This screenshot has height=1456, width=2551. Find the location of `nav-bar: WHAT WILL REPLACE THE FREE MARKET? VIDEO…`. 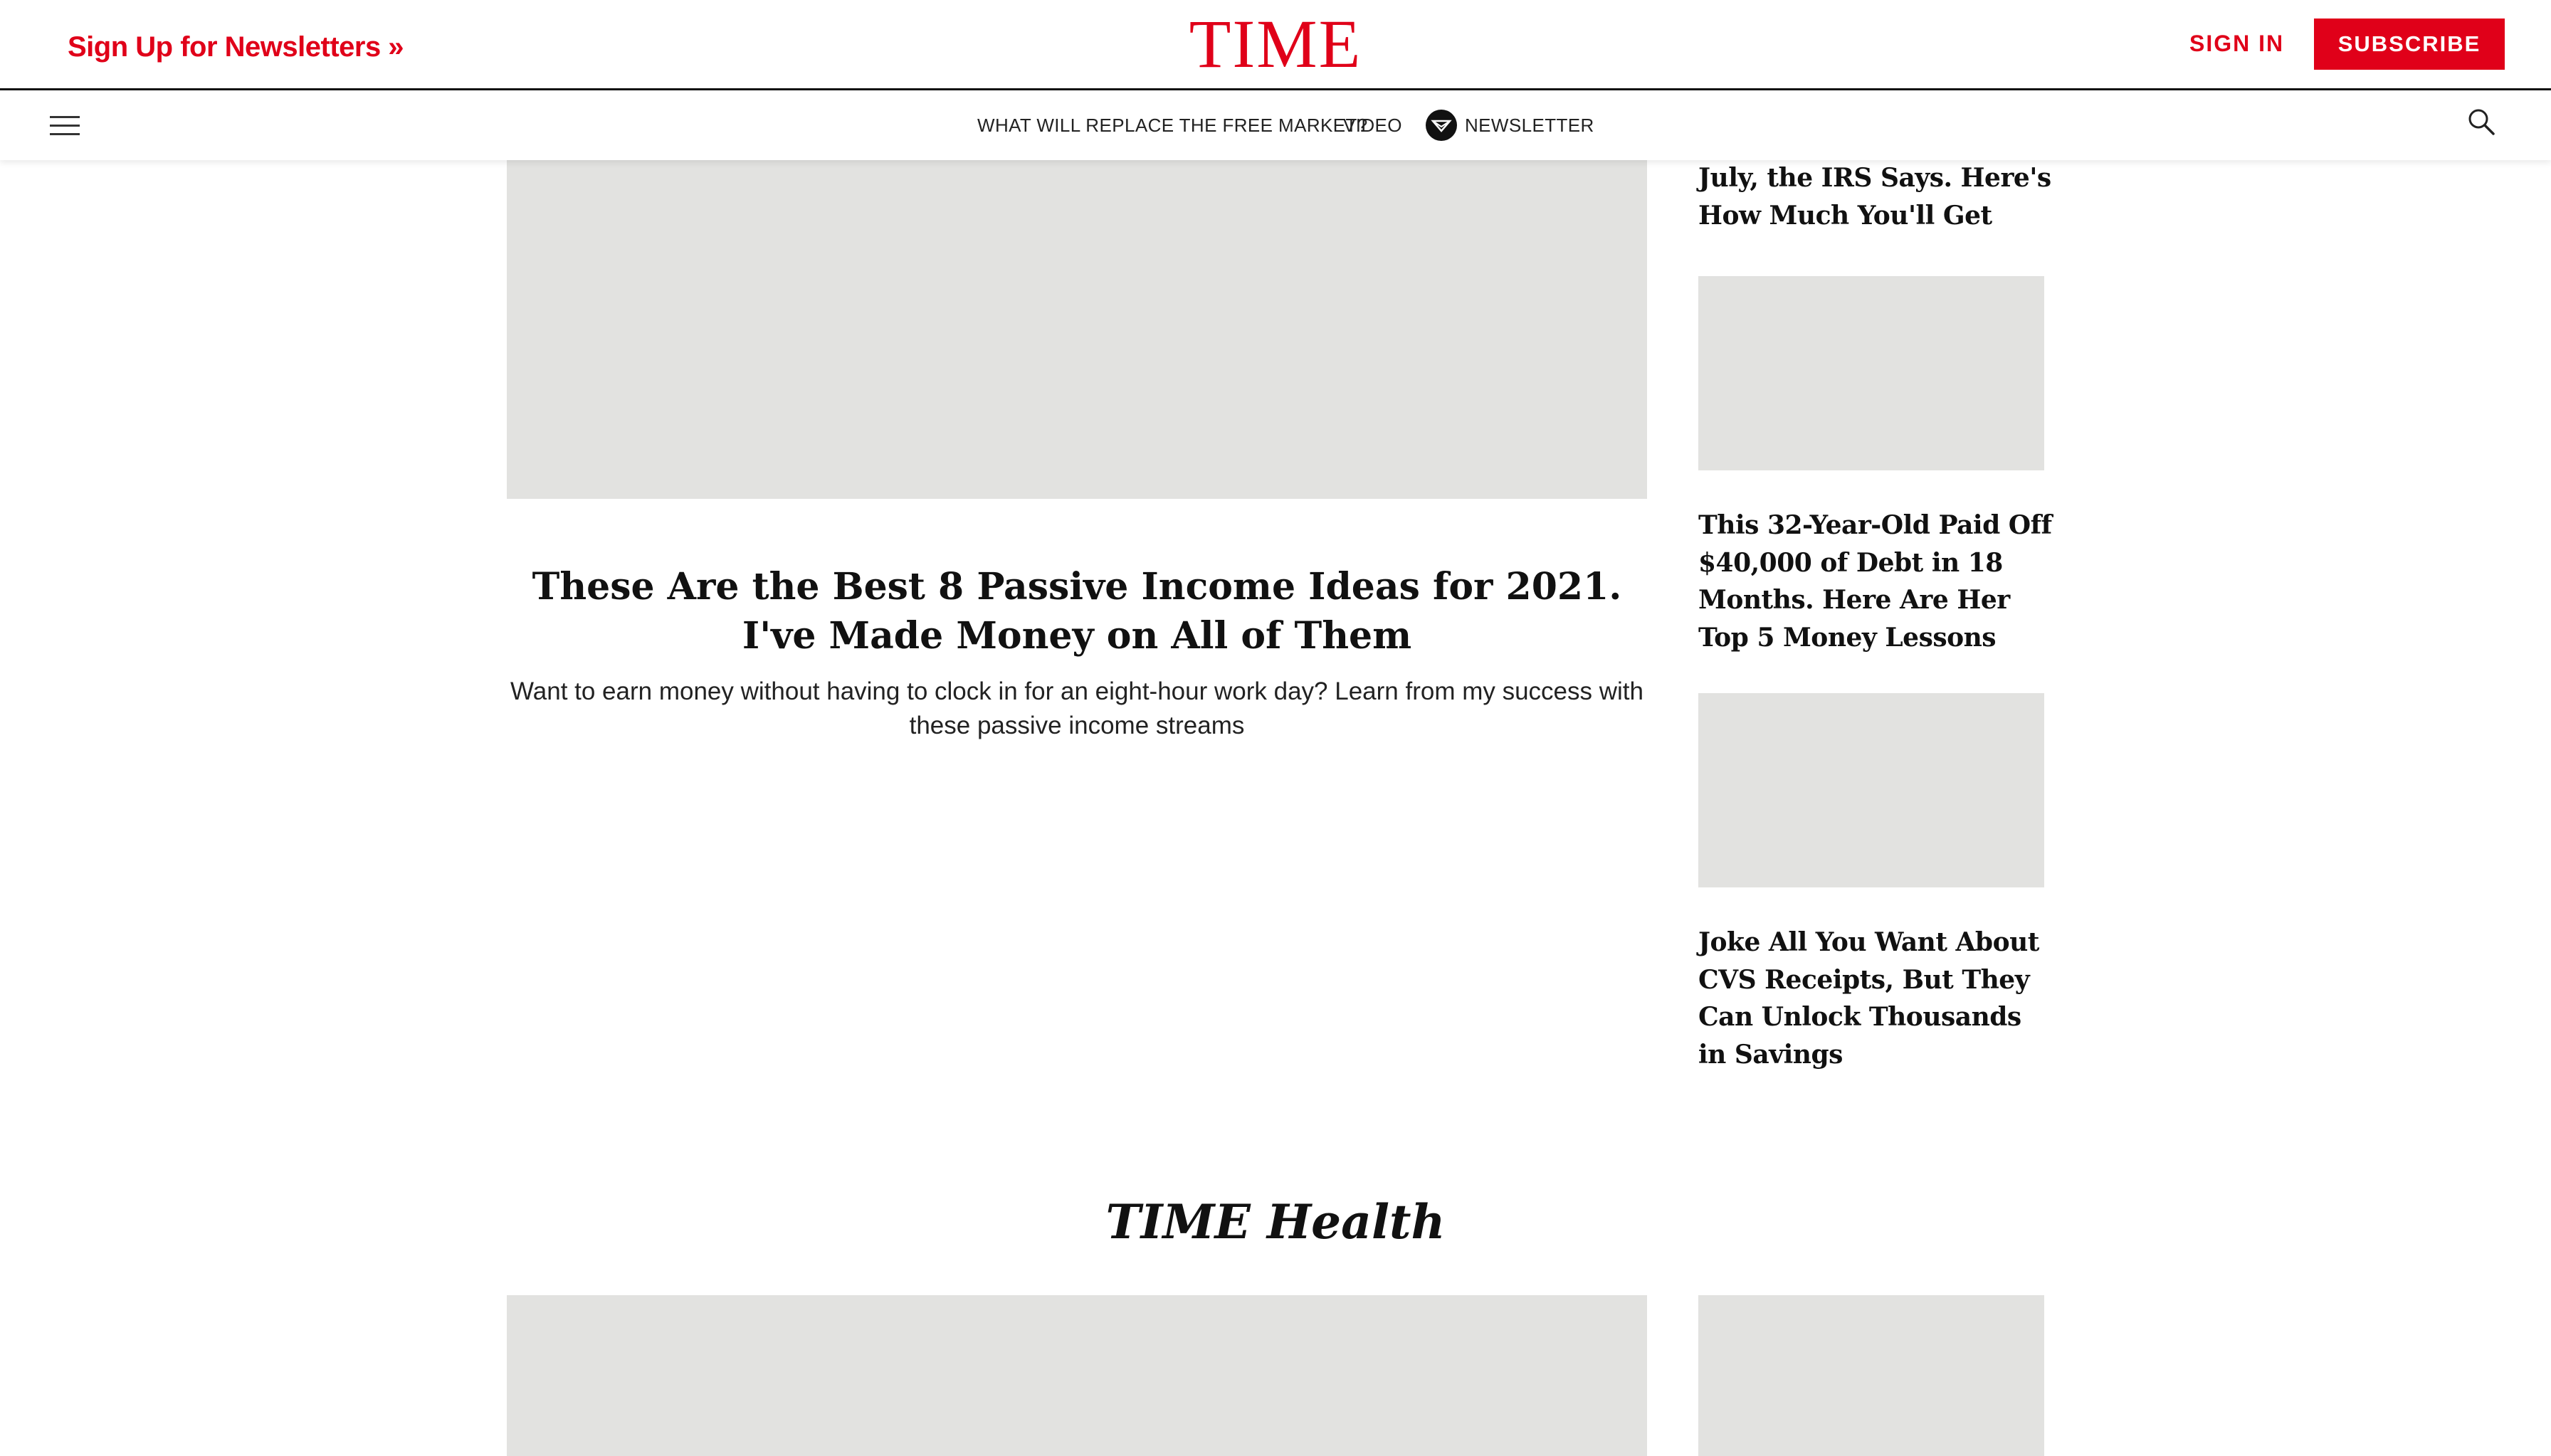

nav-bar: WHAT WILL REPLACE THE FREE MARKET? VIDEO… is located at coordinates (1275, 126).